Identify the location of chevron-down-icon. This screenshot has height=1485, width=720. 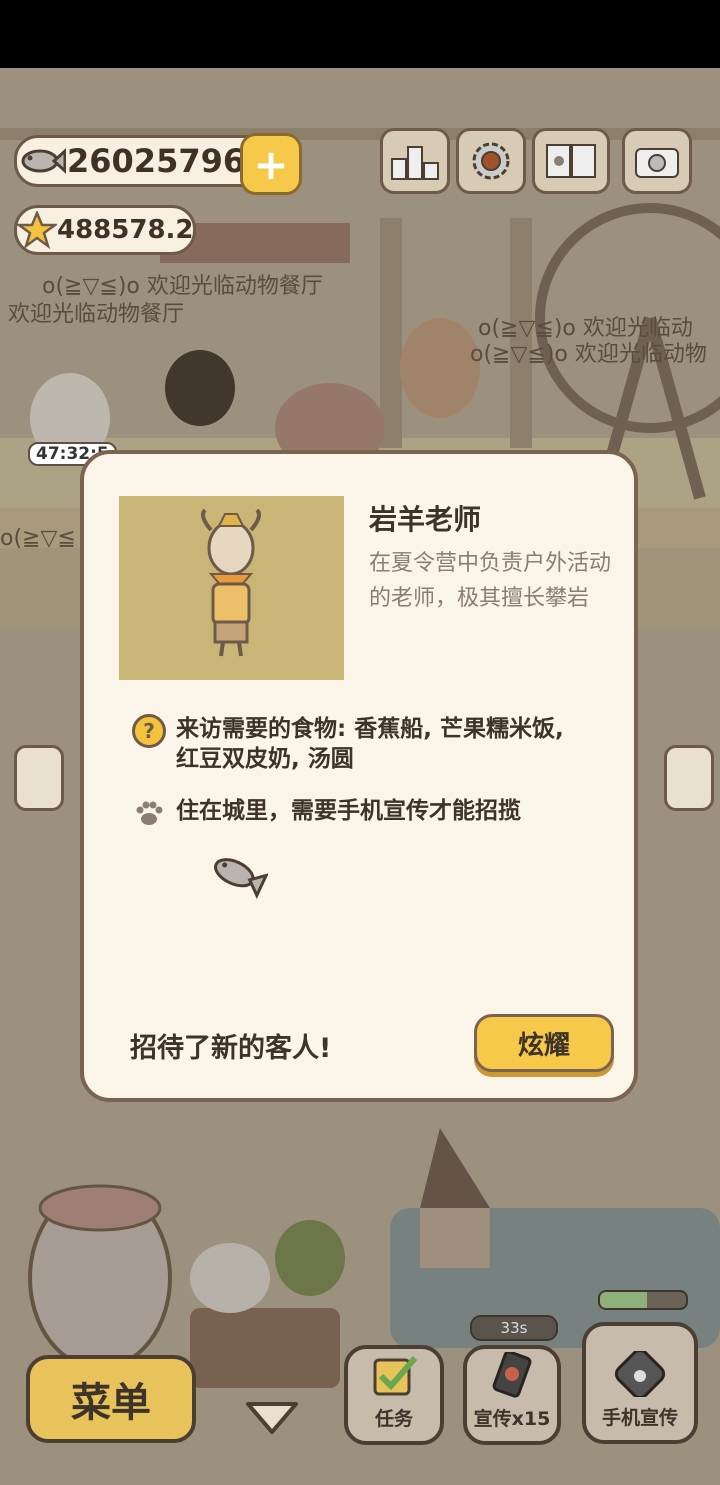
(272, 1418).